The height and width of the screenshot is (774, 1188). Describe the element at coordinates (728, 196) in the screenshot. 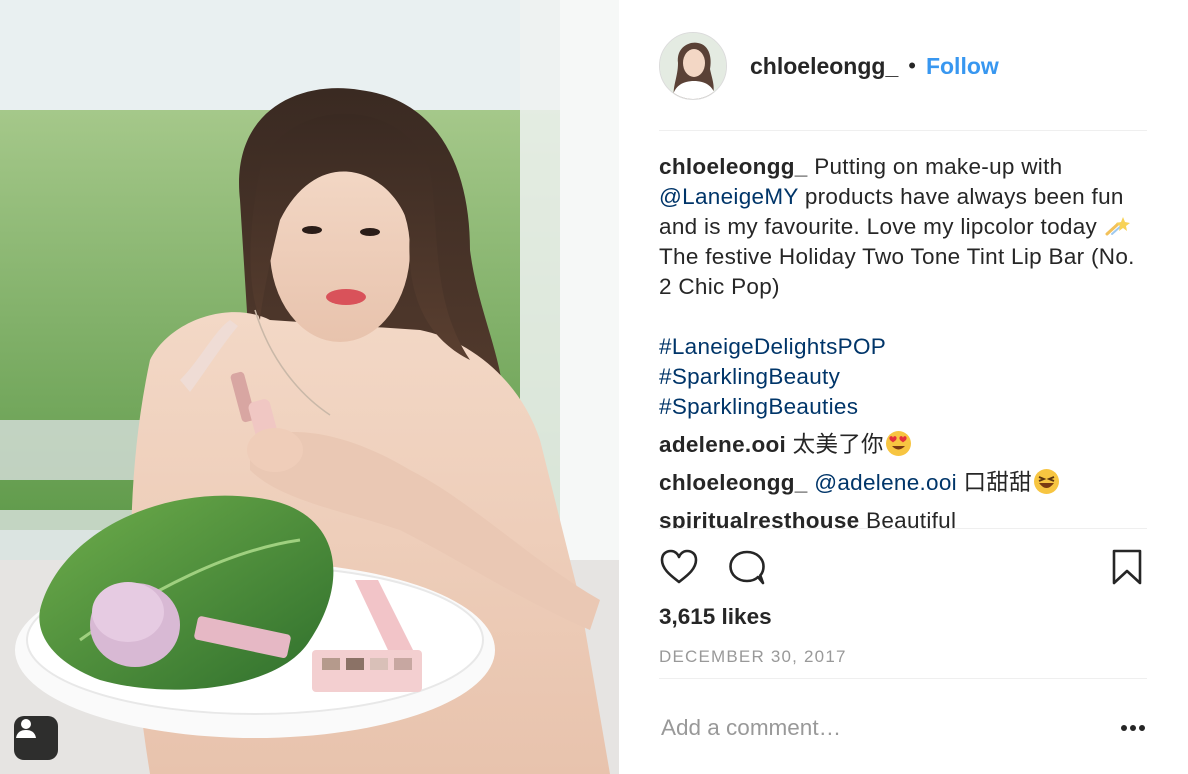

I see `caption-mention: @LaneigeMY` at that location.